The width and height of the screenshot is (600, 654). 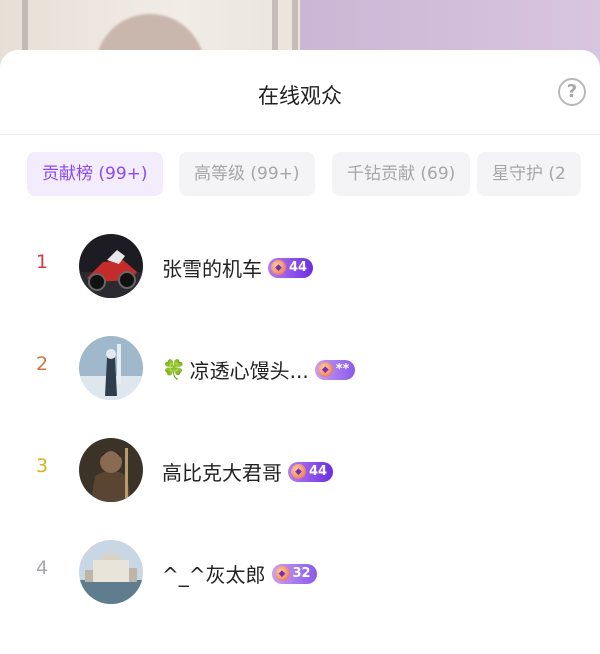 I want to click on tab-bar: 贡献榜 (99+) 高等级 (99+) 千钻贡献 (69) 星守护 (2, so click(x=313, y=175).